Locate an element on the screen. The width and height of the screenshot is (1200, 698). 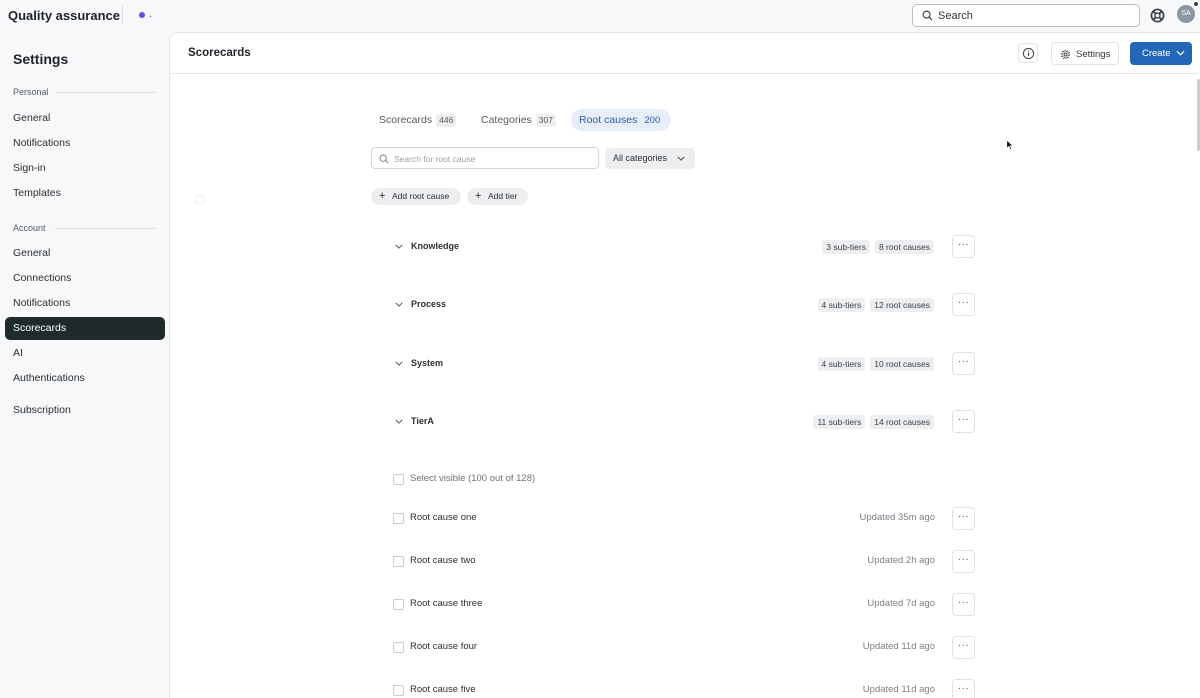
root-cause-name: Root cause two is located at coordinates (442, 560).